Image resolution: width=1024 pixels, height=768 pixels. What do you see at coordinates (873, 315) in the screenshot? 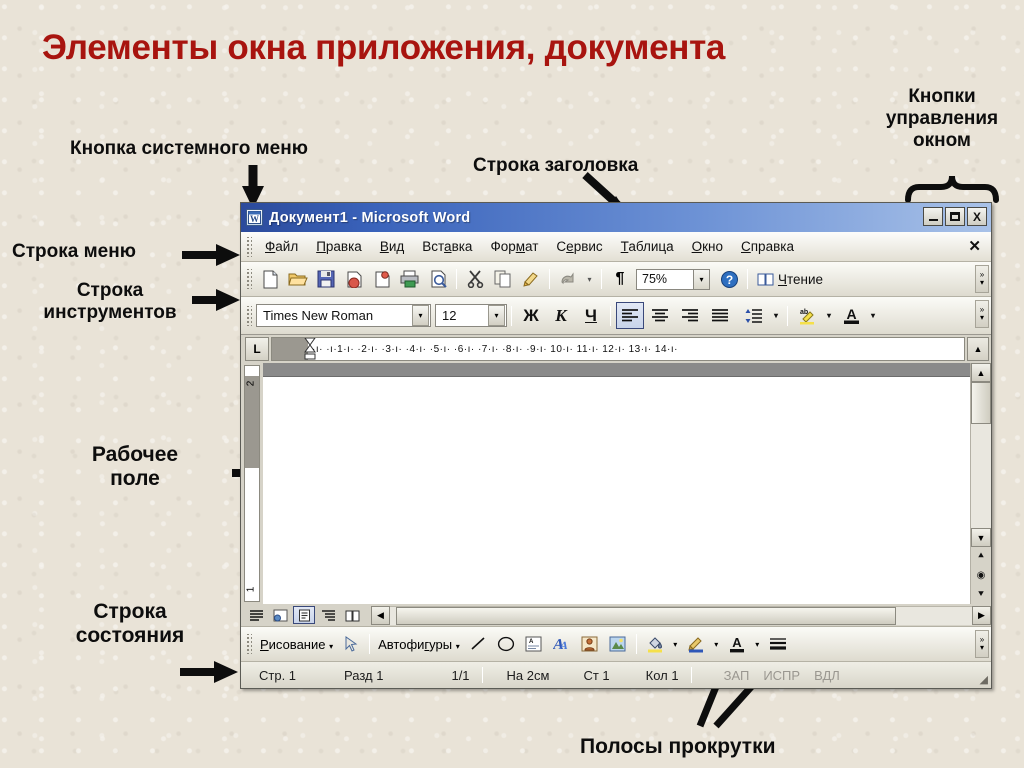
I see `font-color-dropdown: ▾` at bounding box center [873, 315].